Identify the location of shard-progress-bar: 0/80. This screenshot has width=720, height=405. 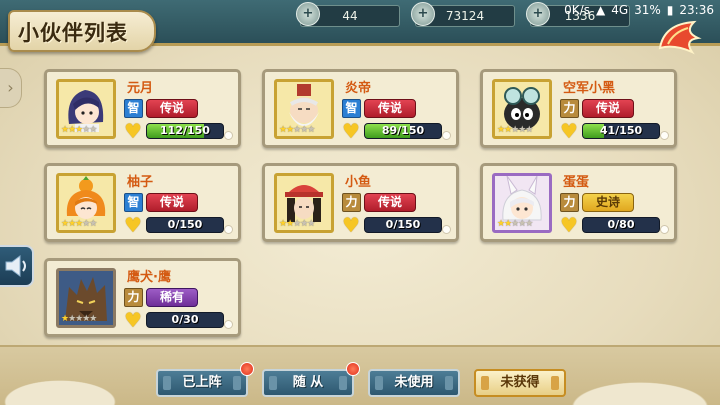
(621, 225).